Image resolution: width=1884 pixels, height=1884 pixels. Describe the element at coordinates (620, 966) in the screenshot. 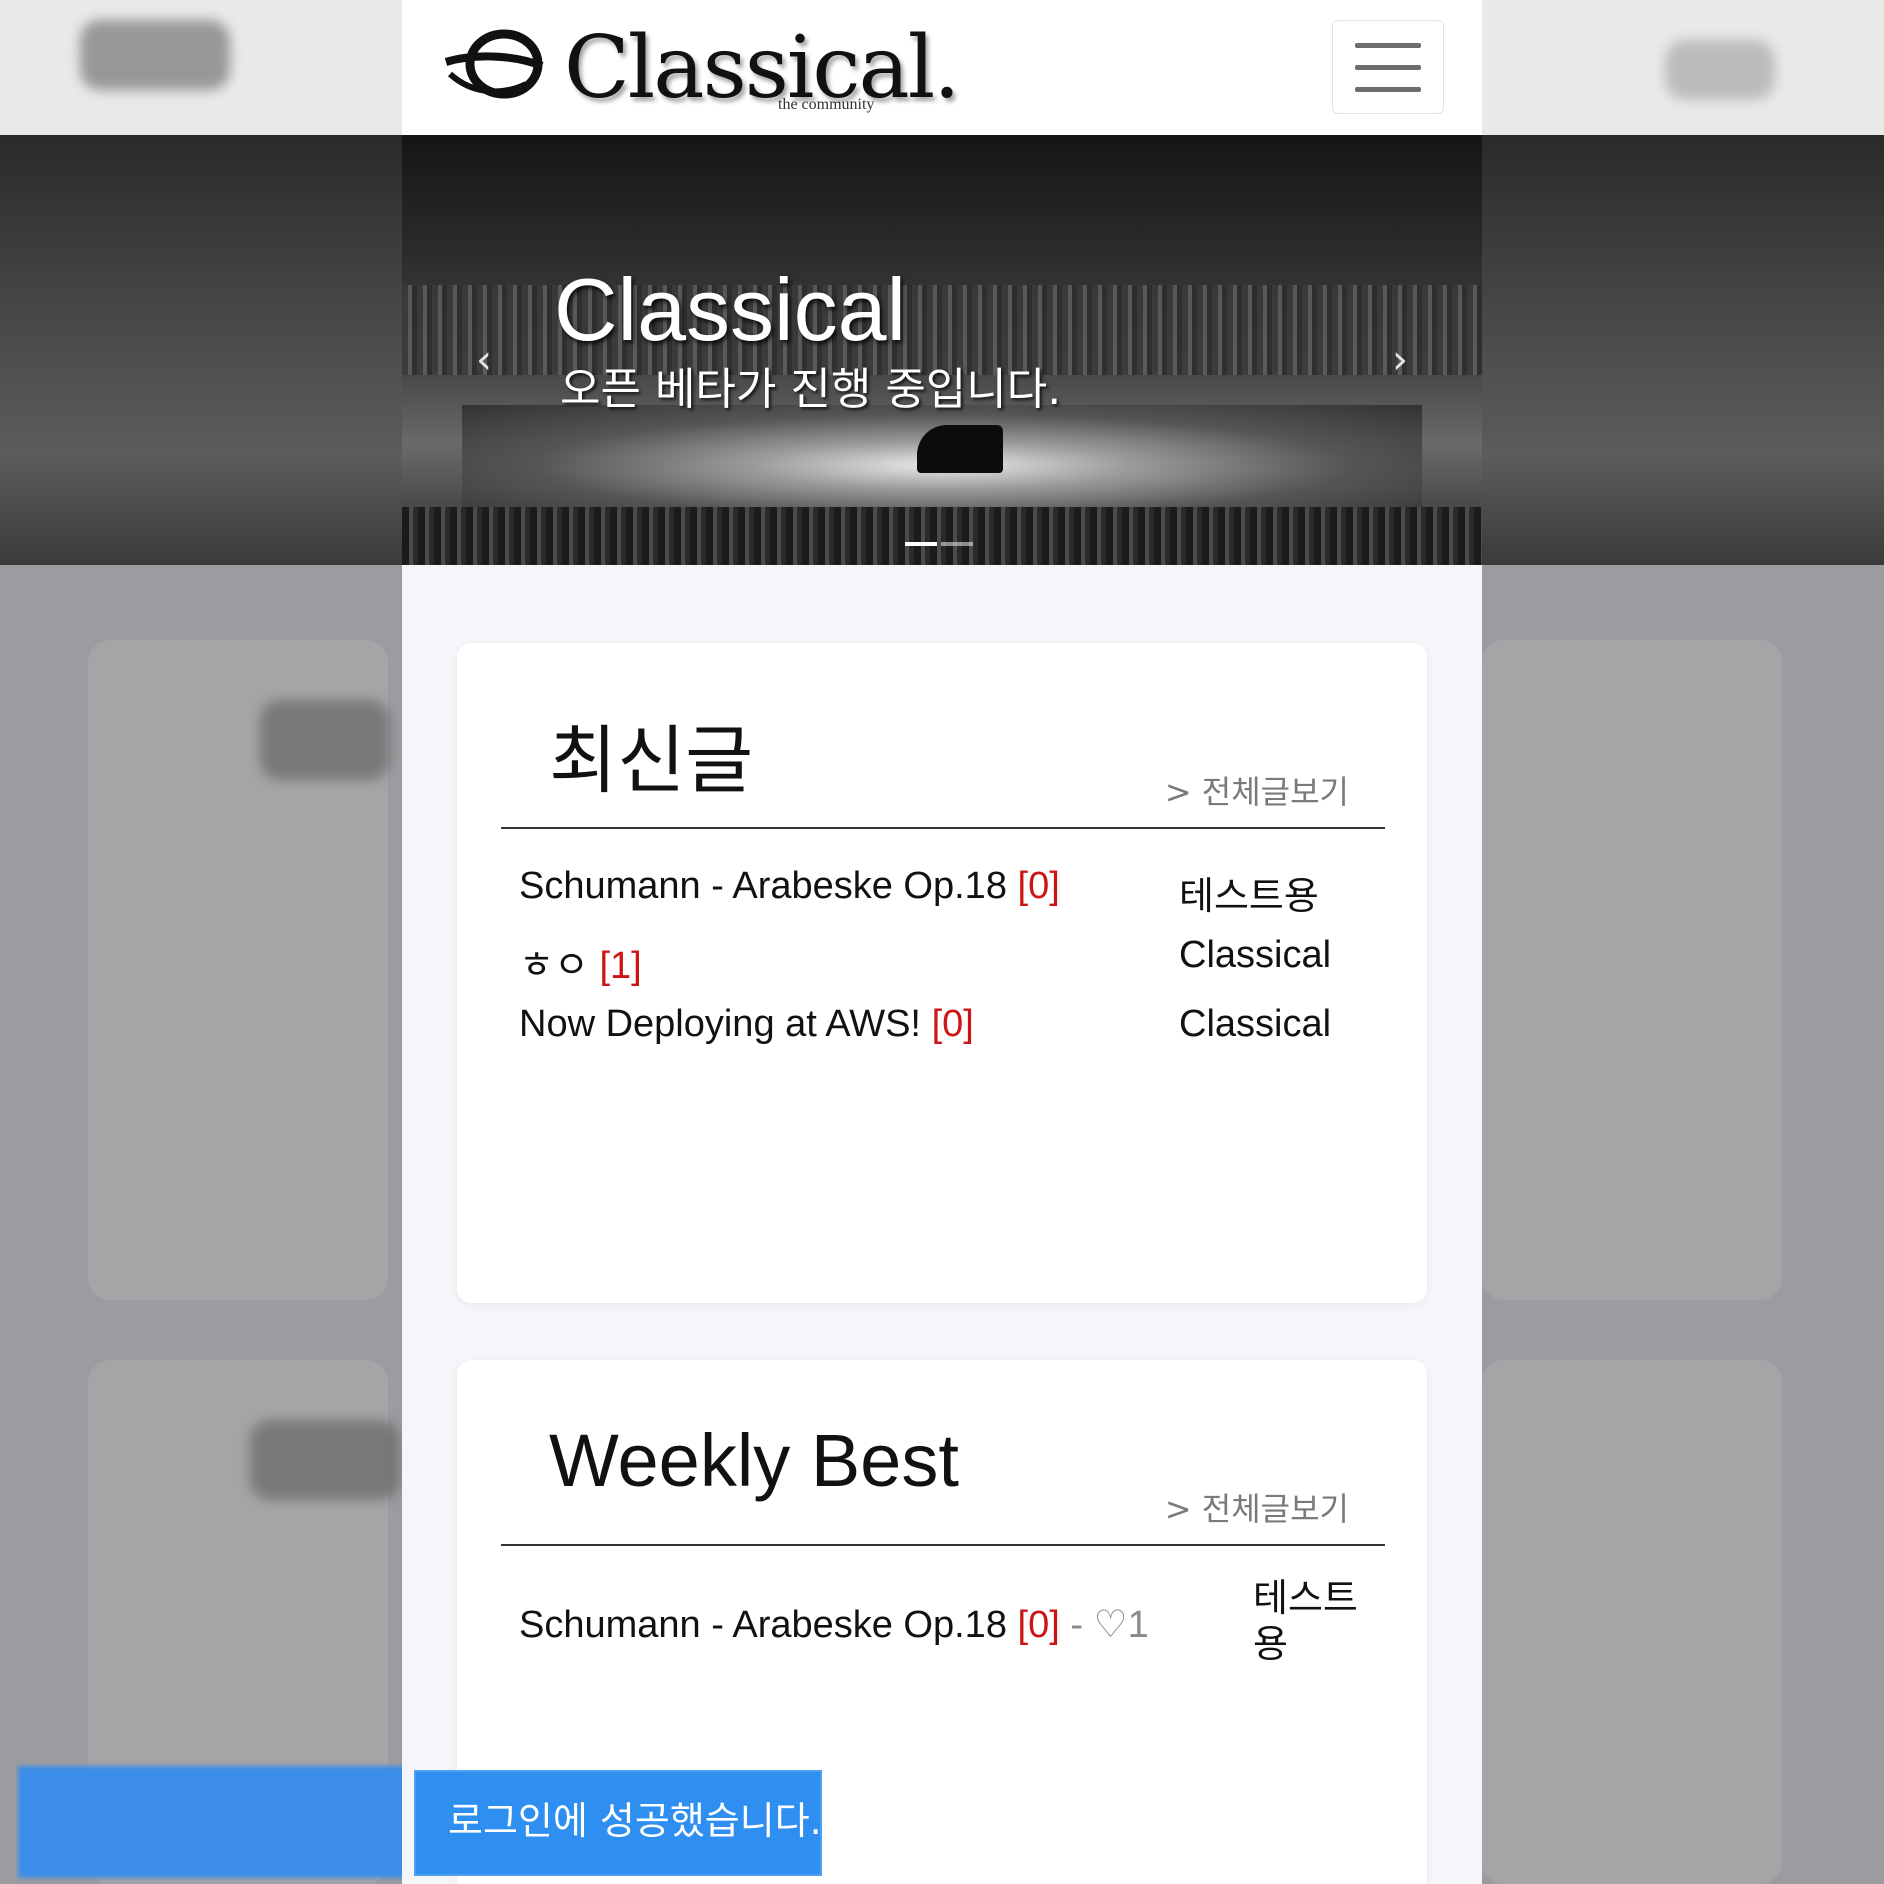

I see `comment-count: [1]` at that location.